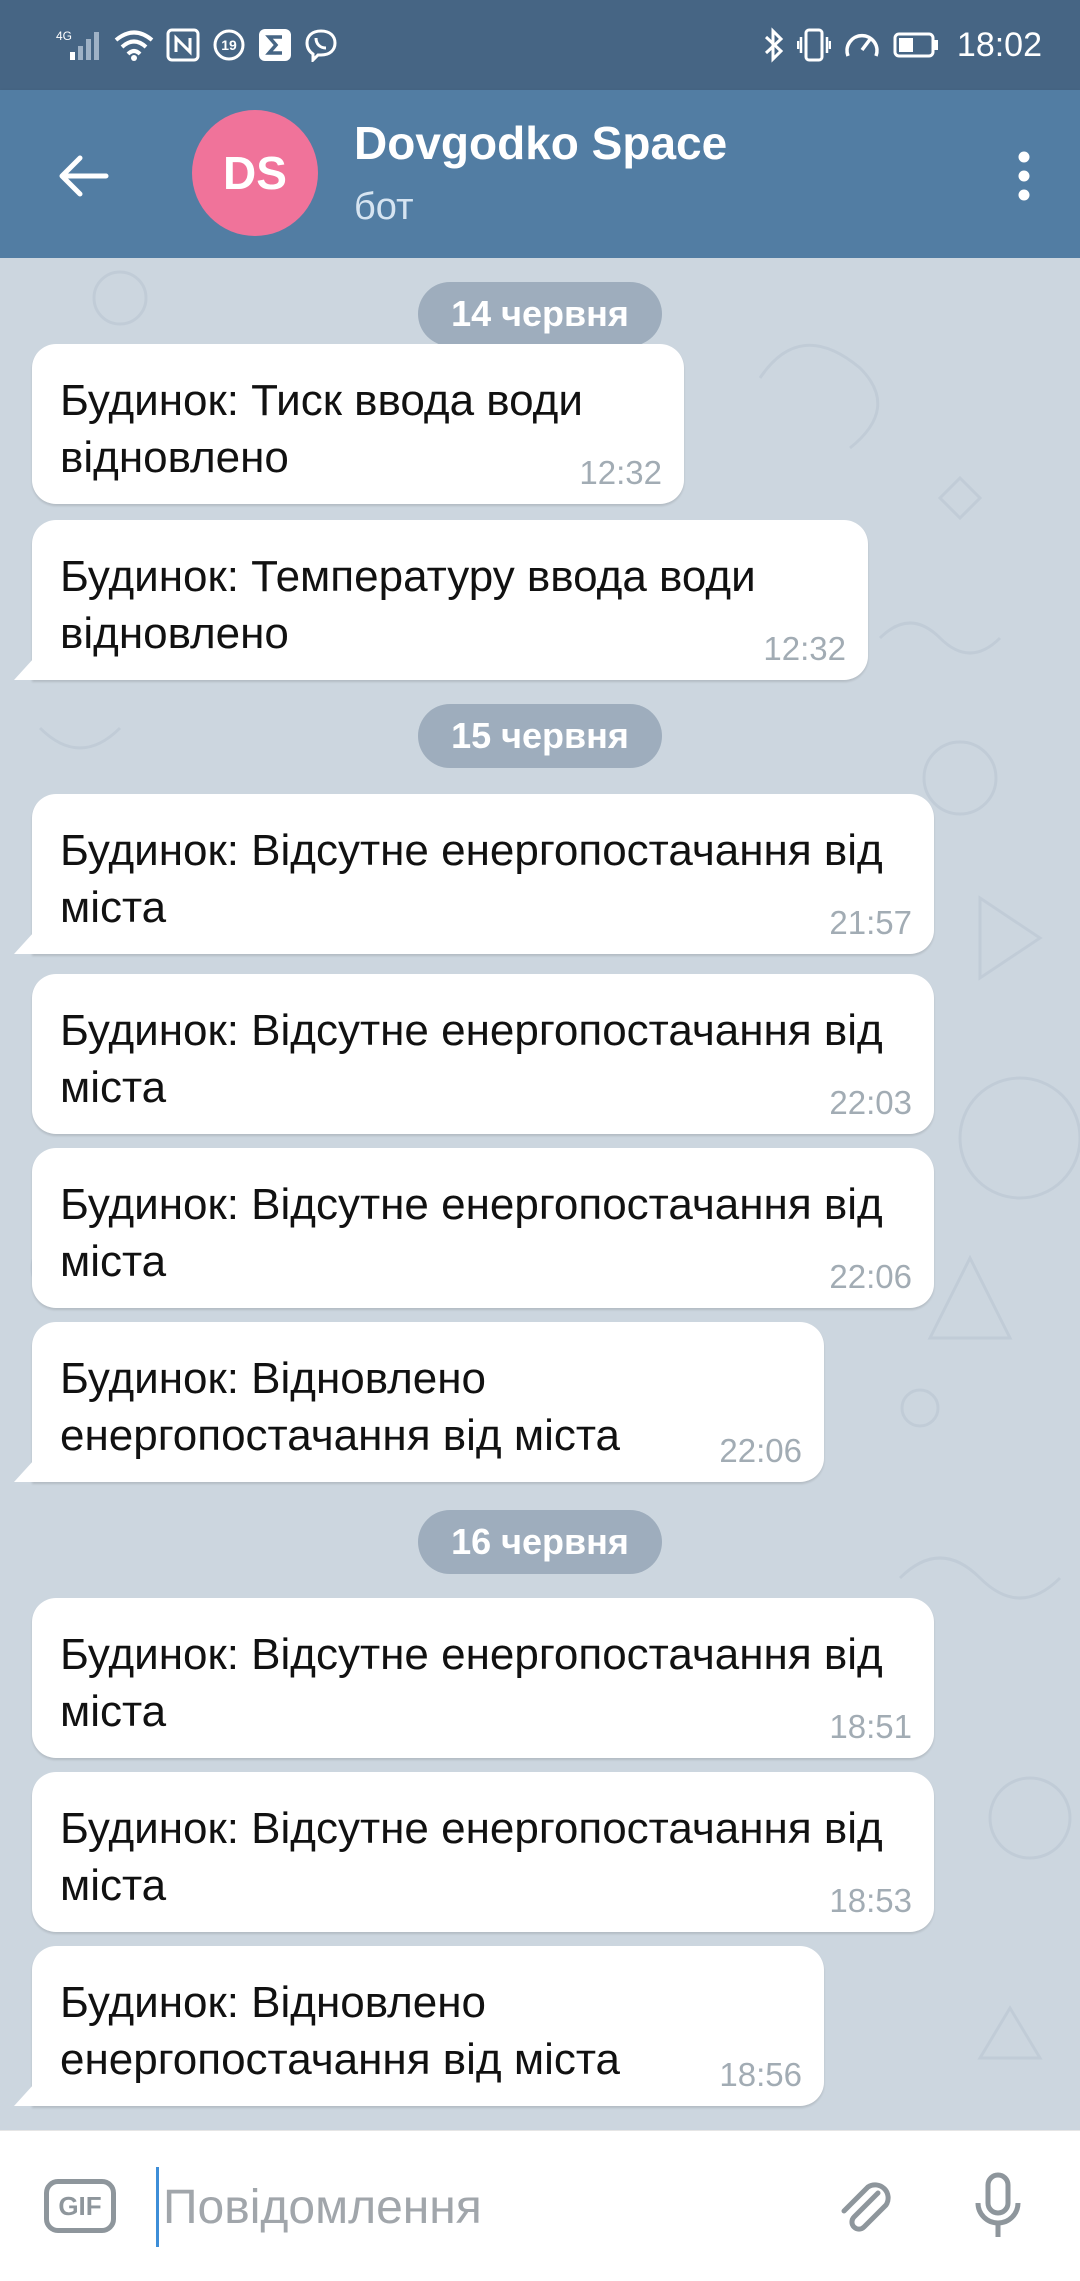 The height and width of the screenshot is (2281, 1080). I want to click on status-bar: 4G 19 18:02, so click(540, 45).